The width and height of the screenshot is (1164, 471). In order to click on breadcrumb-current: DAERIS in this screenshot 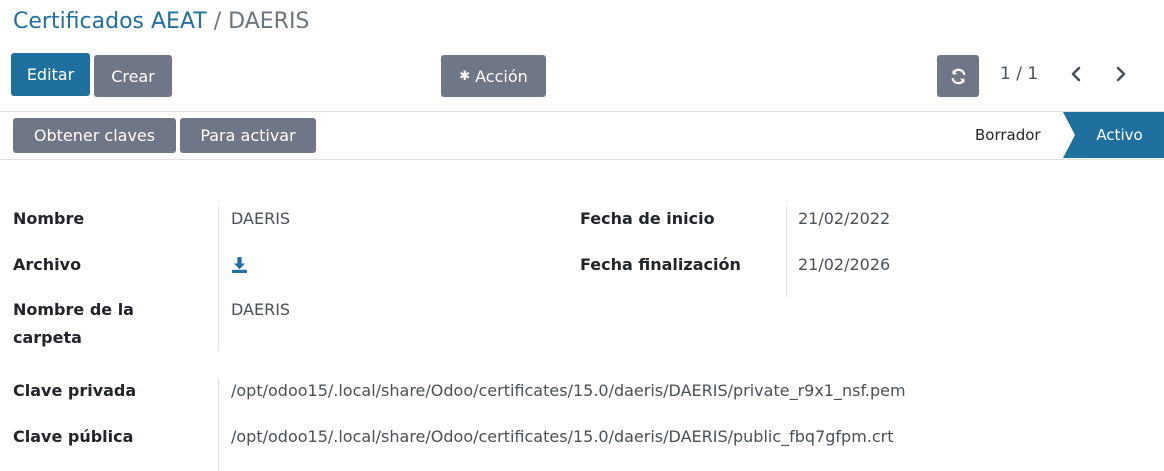, I will do `click(269, 21)`.